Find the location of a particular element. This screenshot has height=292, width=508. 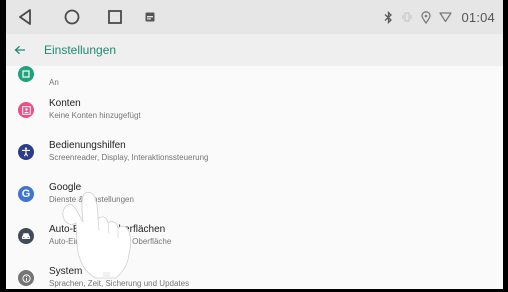

settings-item-title: Konten is located at coordinates (65, 103).